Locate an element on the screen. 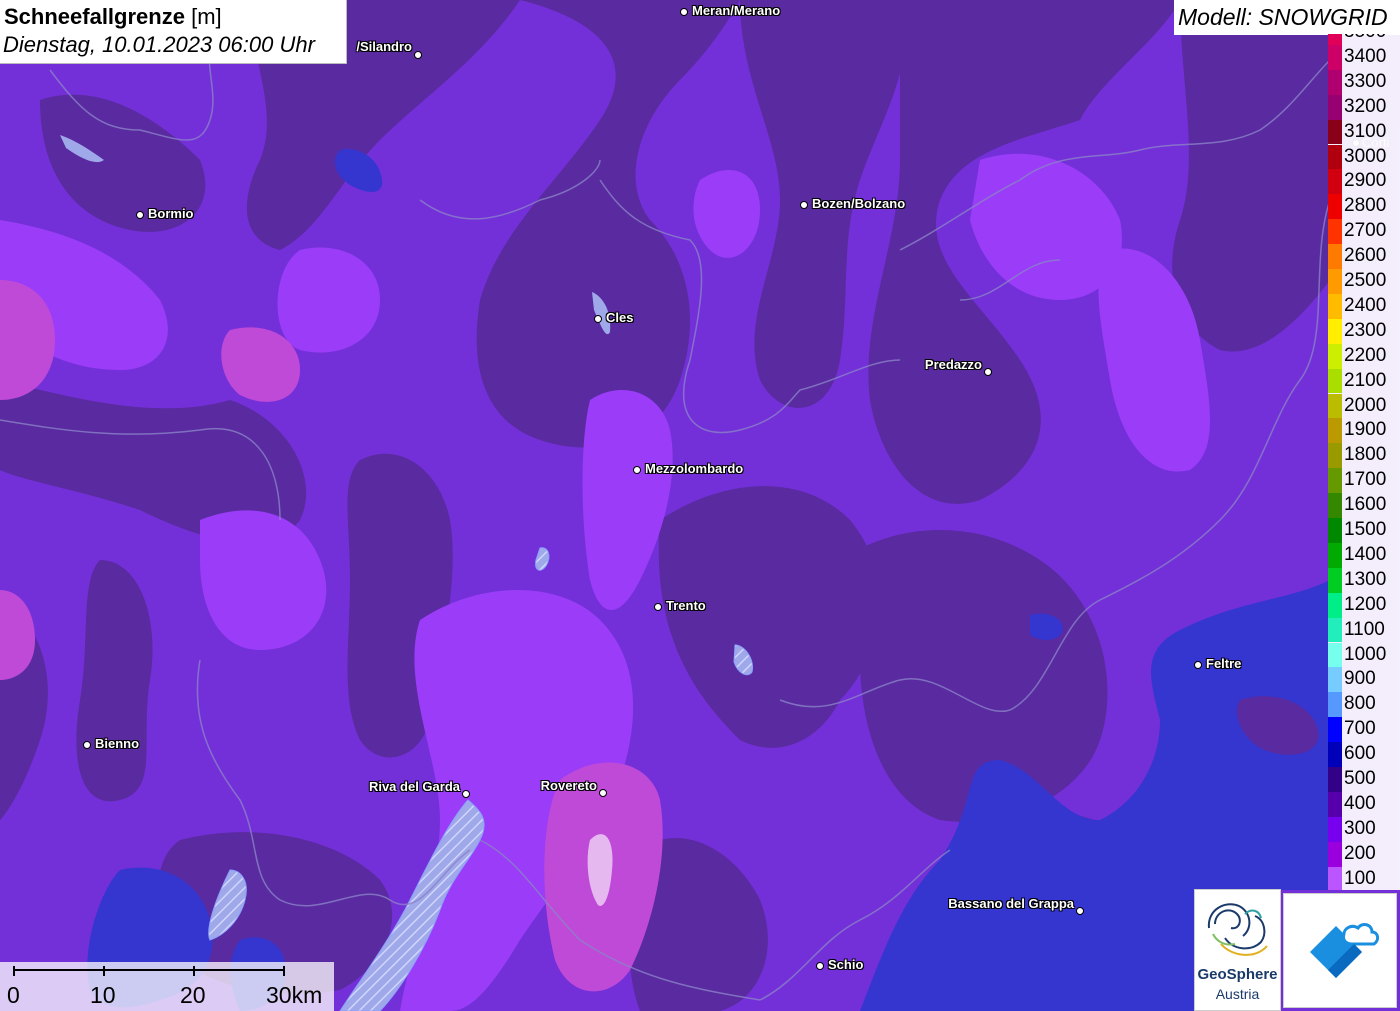 Image resolution: width=1400 pixels, height=1011 pixels. city-label-cles: Cles is located at coordinates (619, 317).